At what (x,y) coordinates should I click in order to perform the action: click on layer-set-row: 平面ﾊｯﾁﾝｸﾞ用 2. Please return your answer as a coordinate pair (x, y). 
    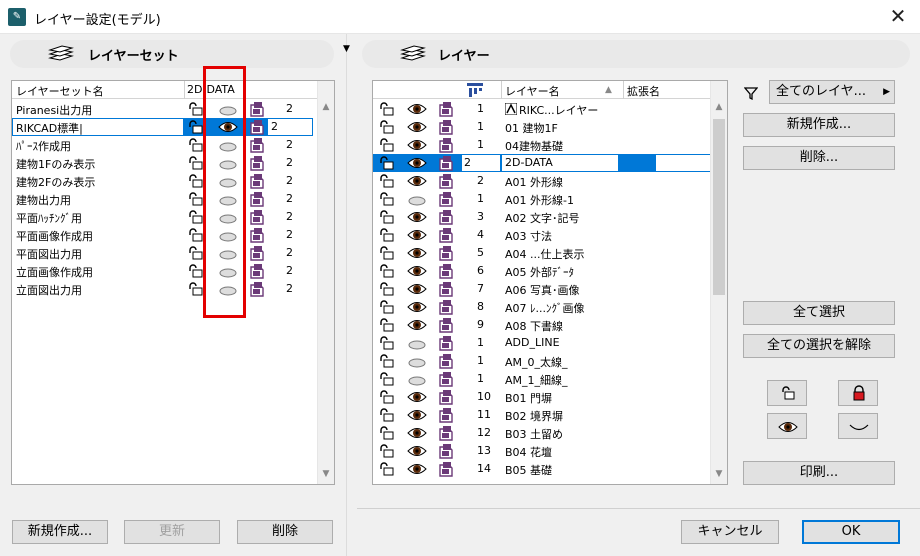
    Looking at the image, I should click on (173, 217).